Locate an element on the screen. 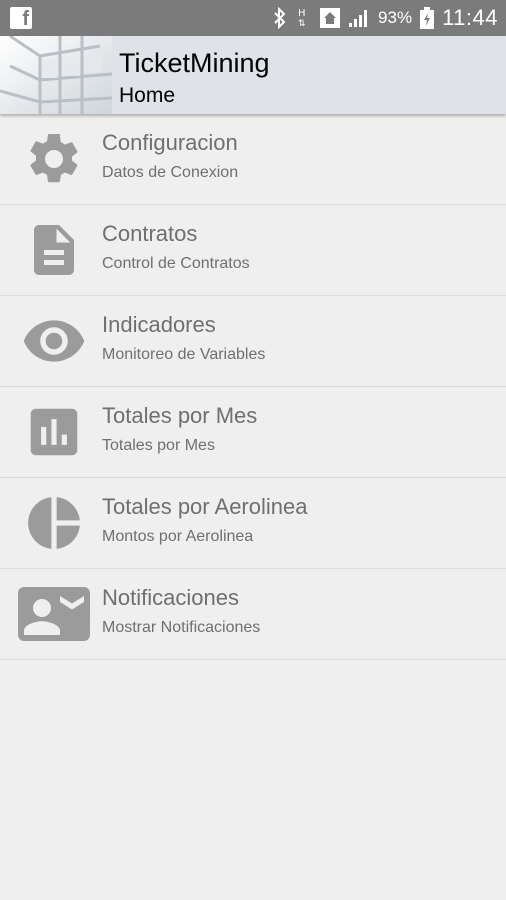 This screenshot has height=900, width=506. pie-chart-icon is located at coordinates (54, 523).